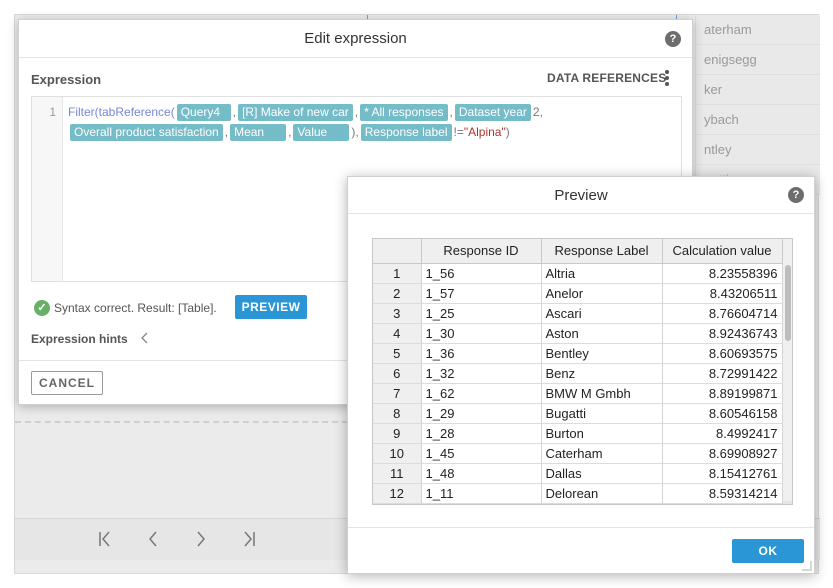 The image size is (833, 588). Describe the element at coordinates (484, 132) in the screenshot. I see `string-literal: "Alpina"` at that location.